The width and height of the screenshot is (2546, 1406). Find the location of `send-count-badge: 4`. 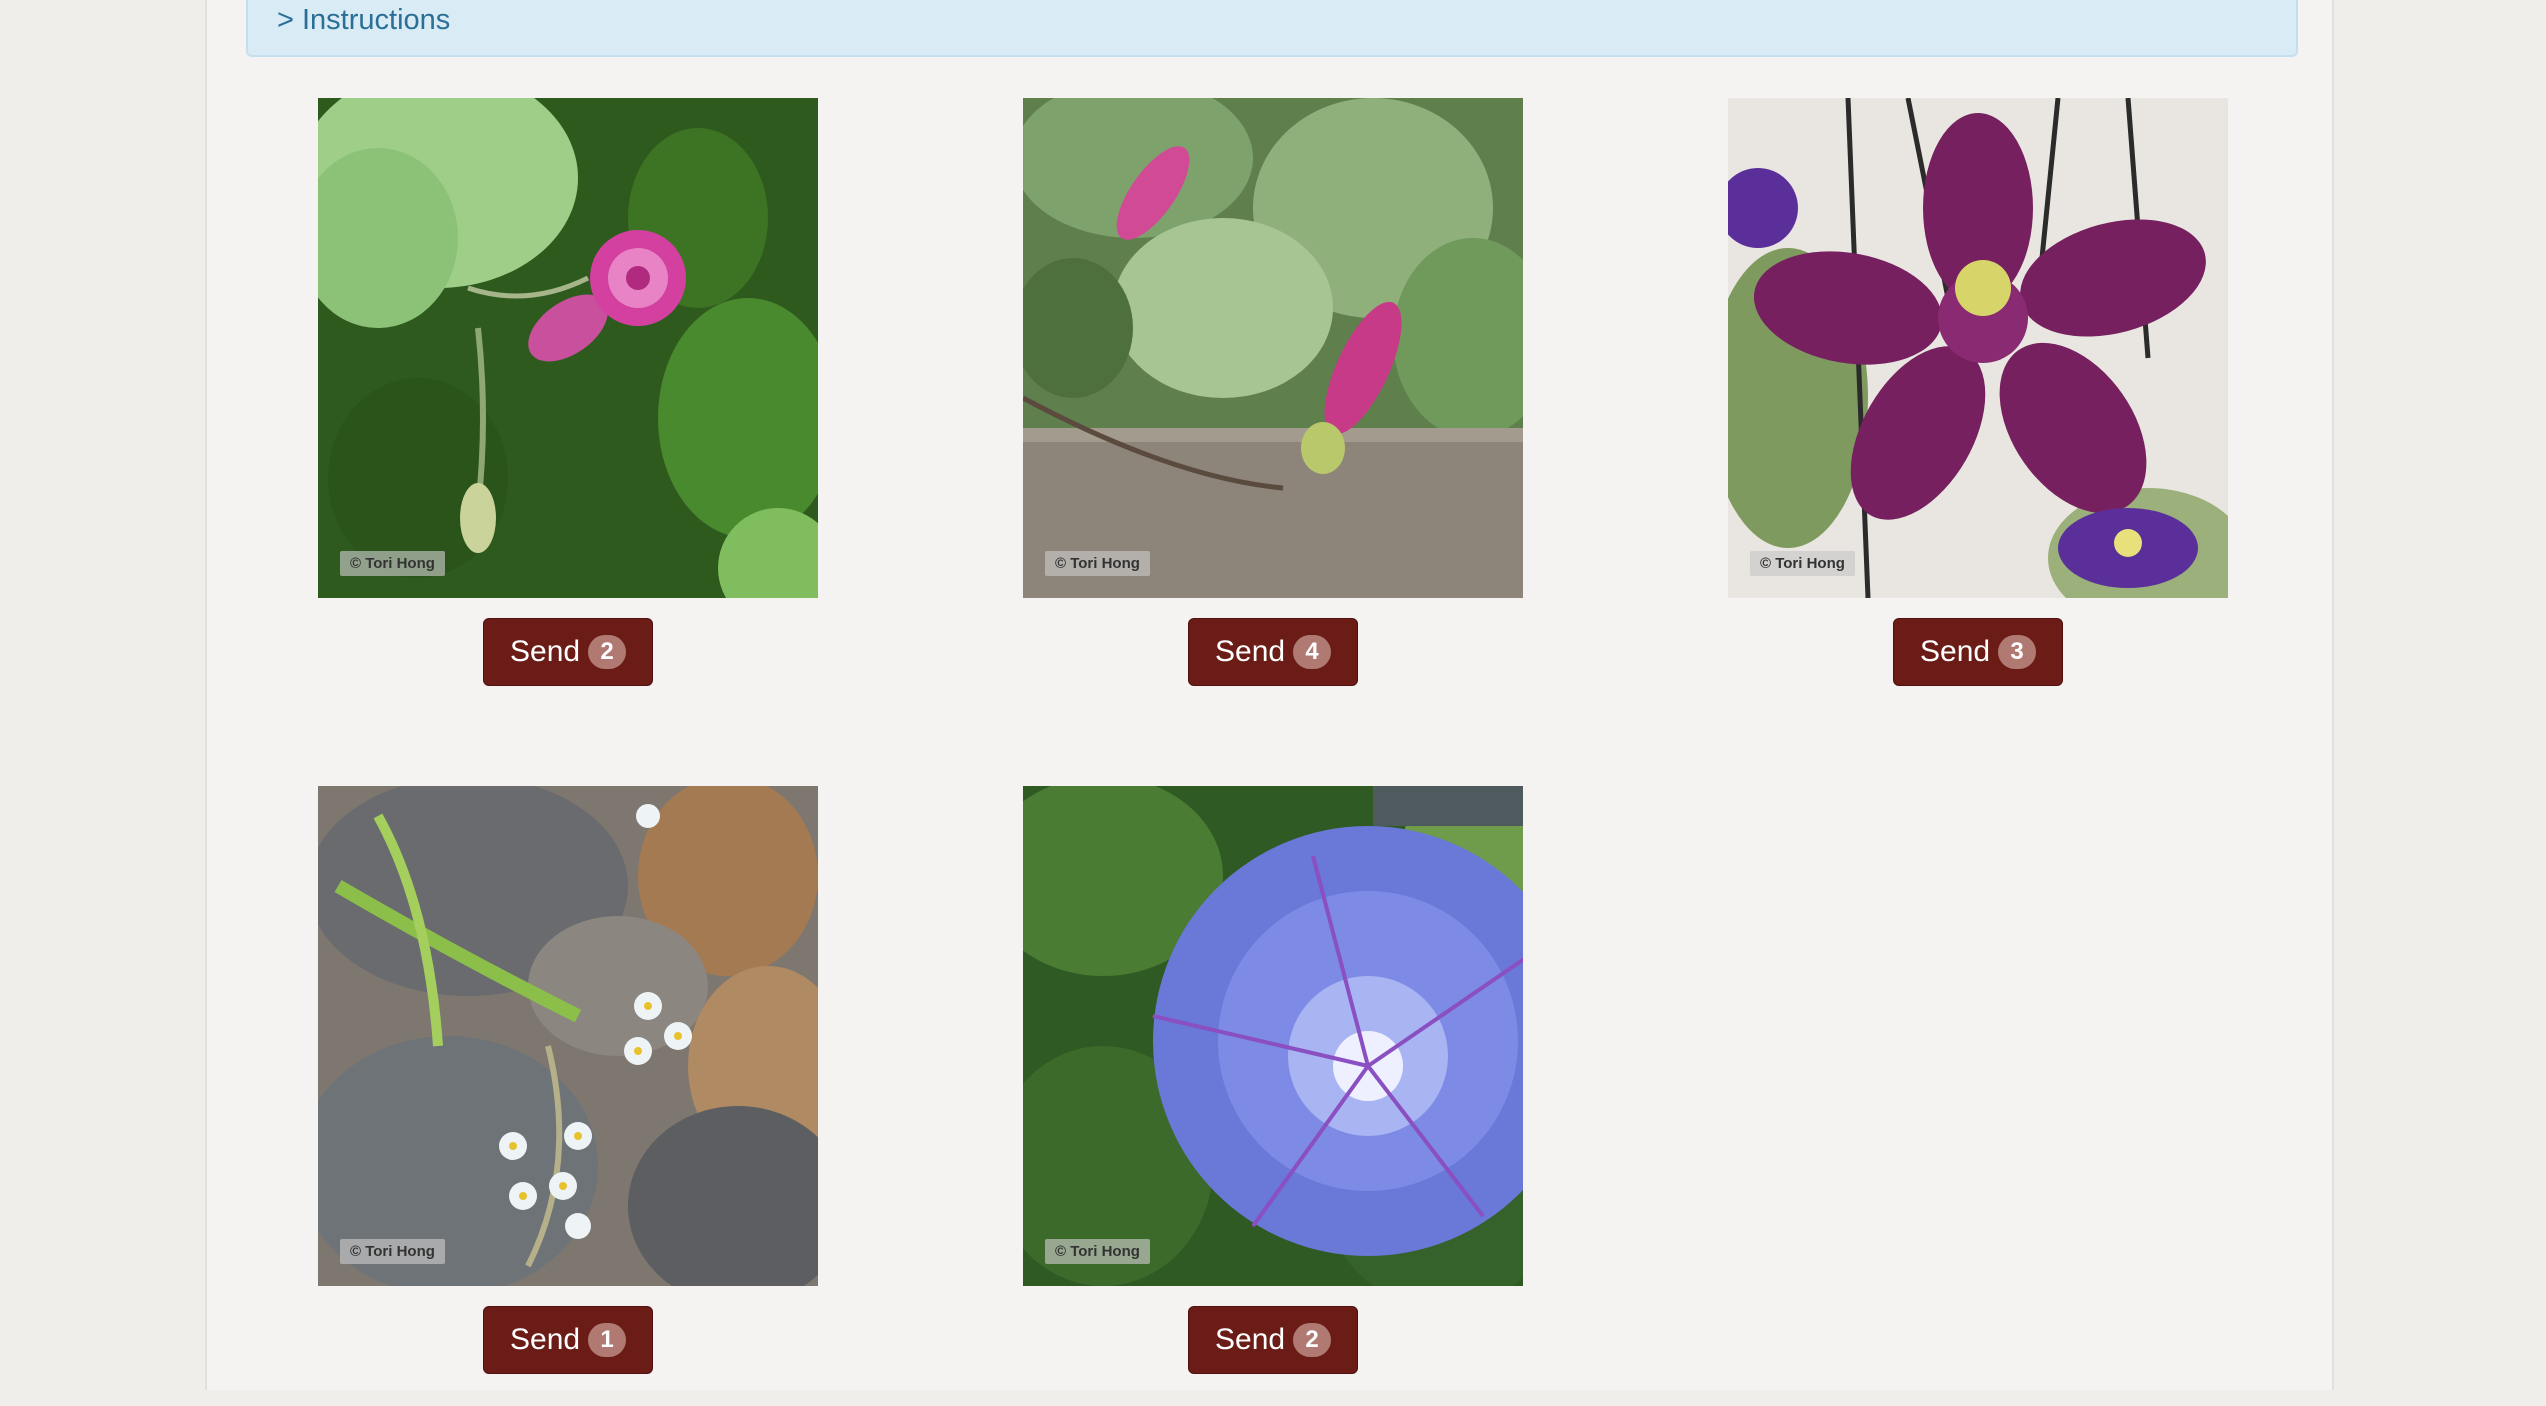

send-count-badge: 4 is located at coordinates (1312, 652).